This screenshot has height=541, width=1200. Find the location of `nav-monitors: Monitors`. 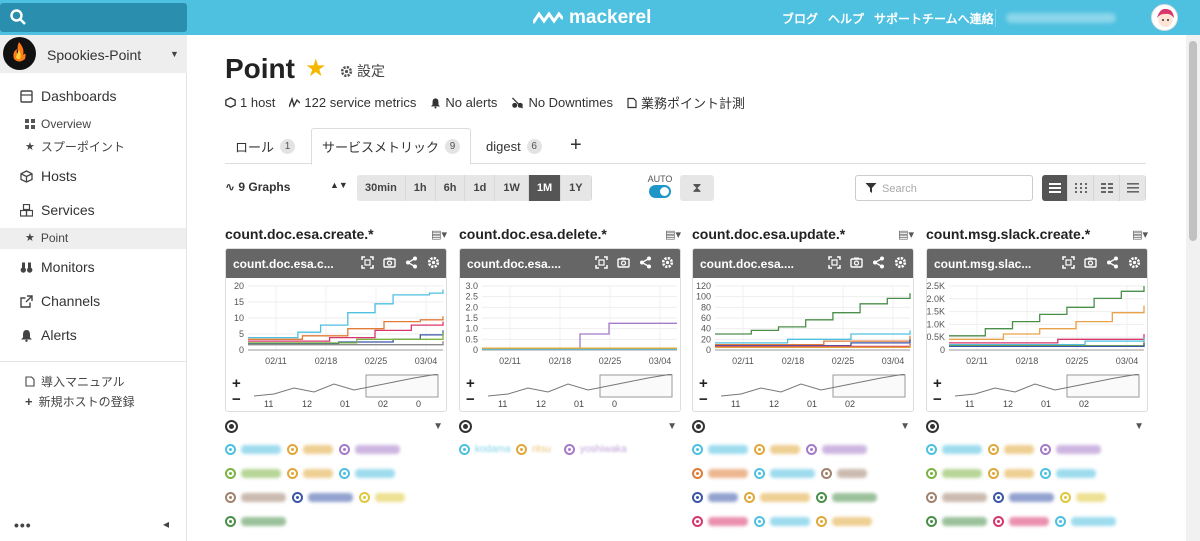

nav-monitors: Monitors is located at coordinates (57, 267).